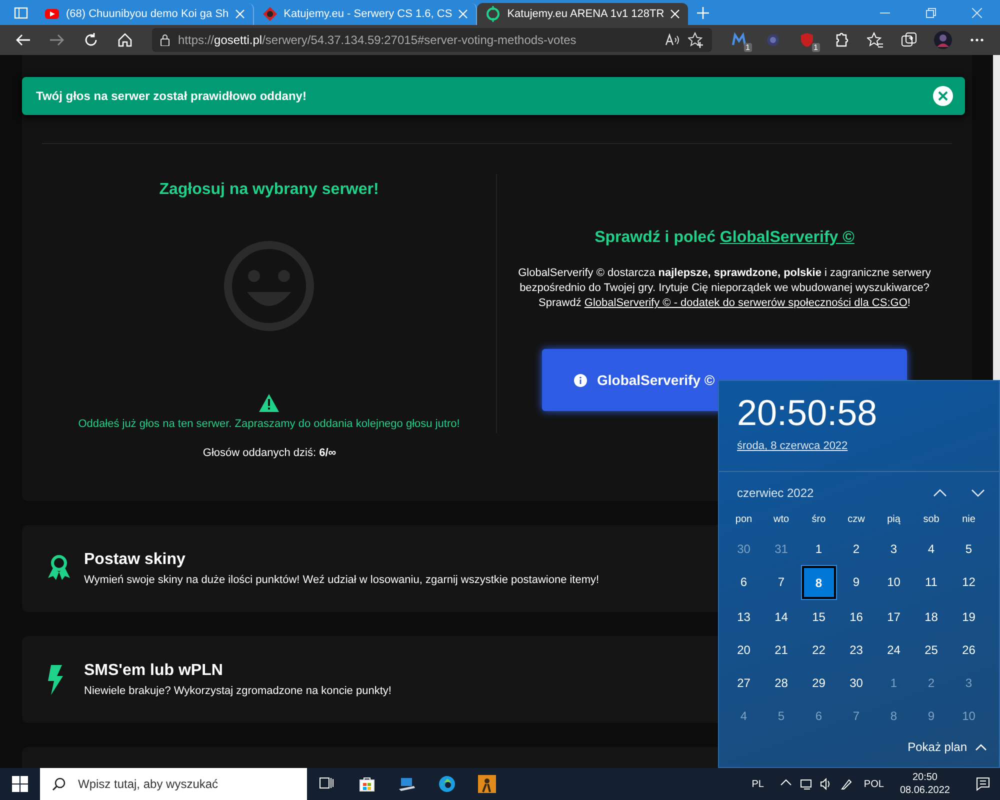 This screenshot has width=1000, height=800. Describe the element at coordinates (818, 520) in the screenshot. I see `weekday-label: śro` at that location.